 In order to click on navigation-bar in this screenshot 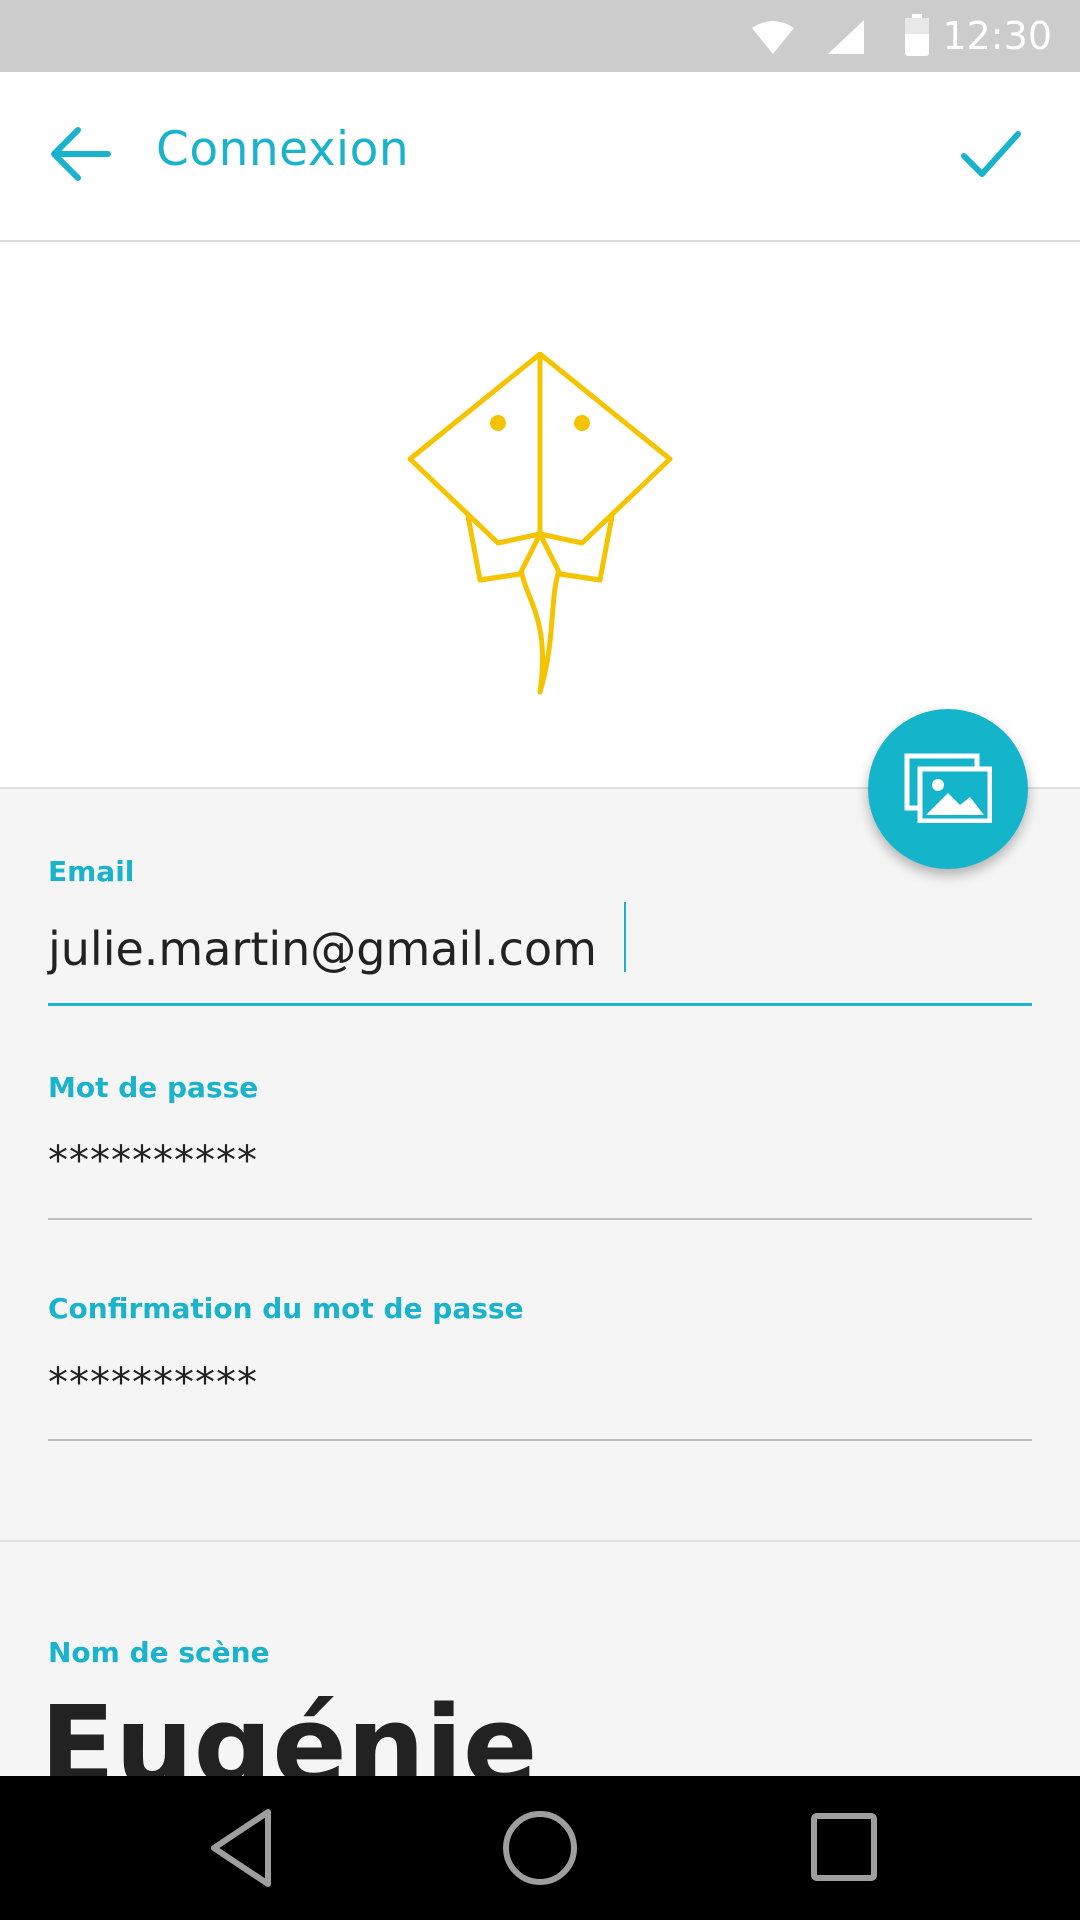, I will do `click(540, 1848)`.